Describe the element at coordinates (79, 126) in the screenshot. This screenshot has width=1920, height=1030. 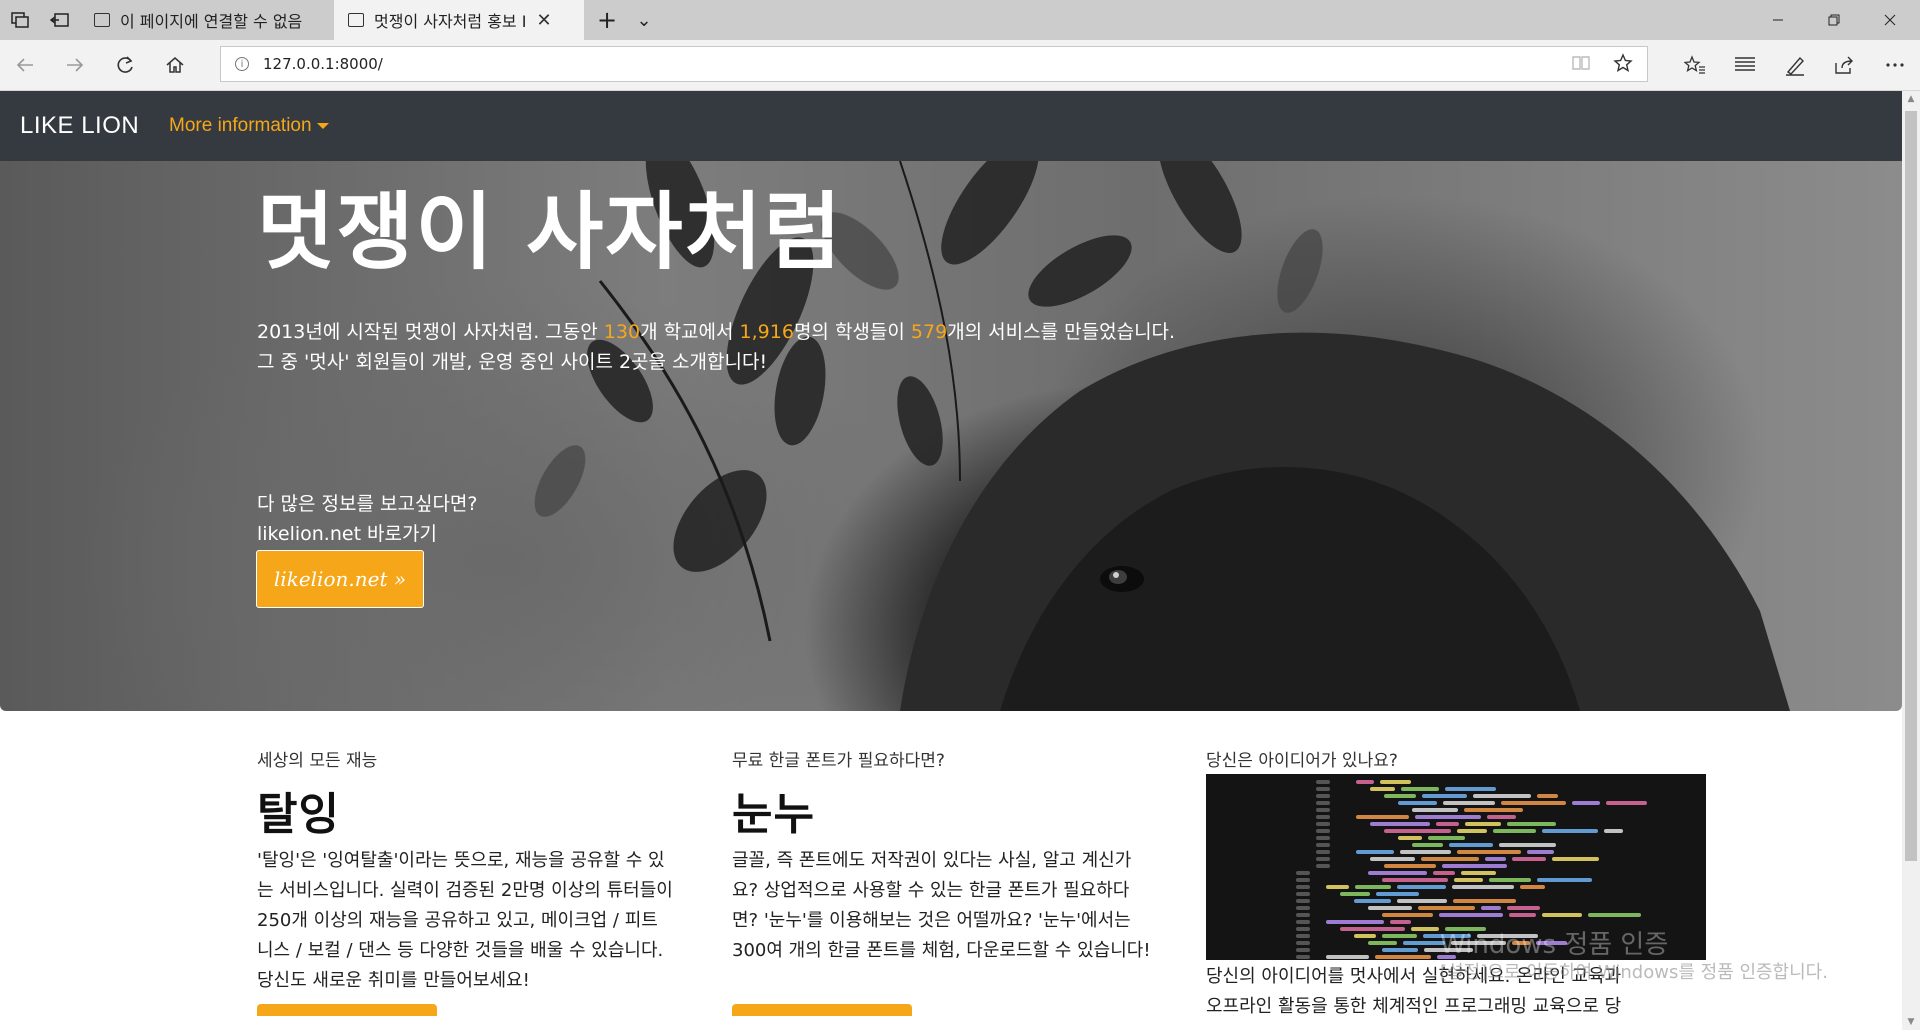
I see `brand-logo: LIKE LION` at that location.